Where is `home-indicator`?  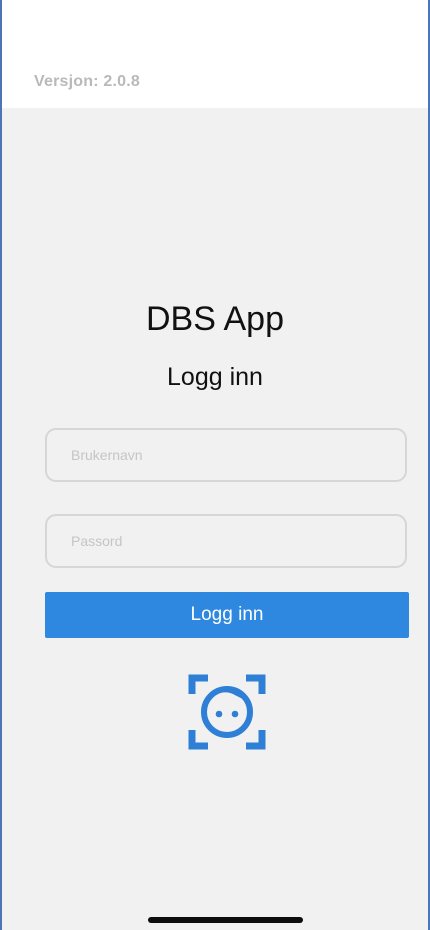
home-indicator is located at coordinates (225, 920).